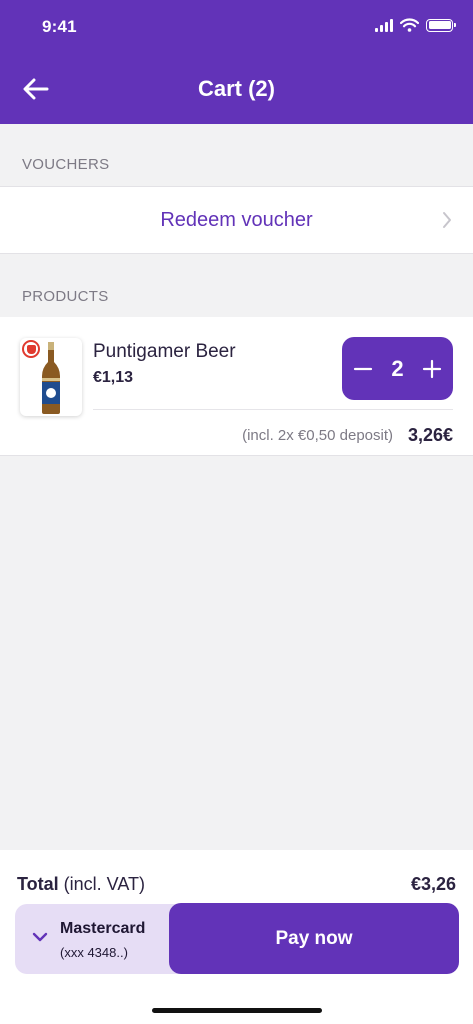  I want to click on increase-button, so click(432, 369).